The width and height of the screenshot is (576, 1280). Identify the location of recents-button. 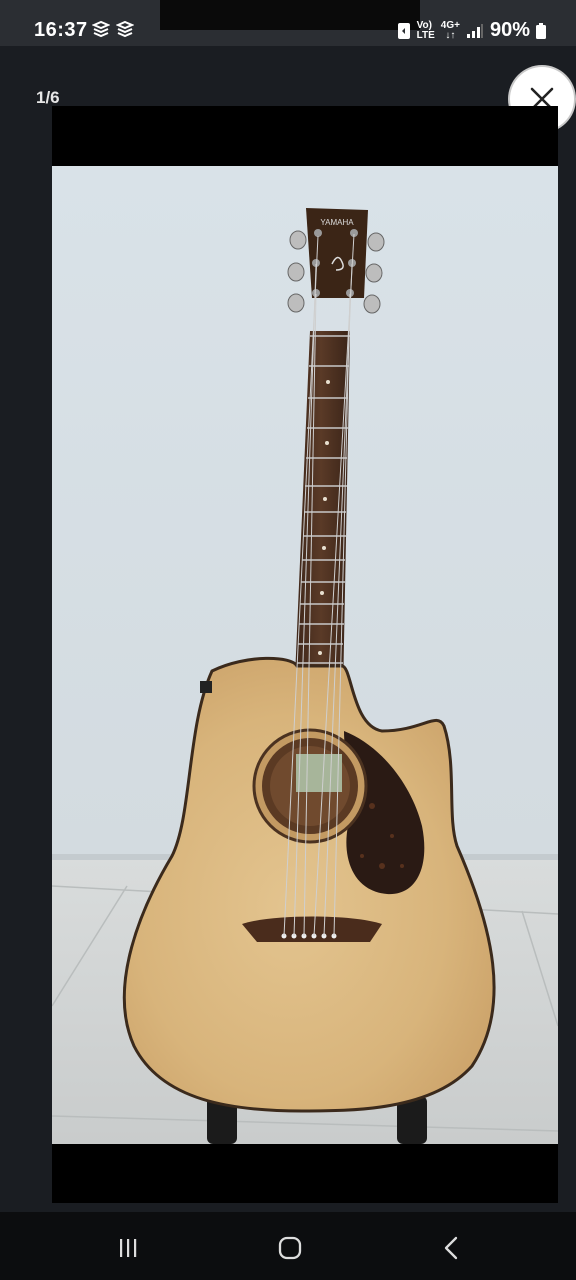
(128, 1248).